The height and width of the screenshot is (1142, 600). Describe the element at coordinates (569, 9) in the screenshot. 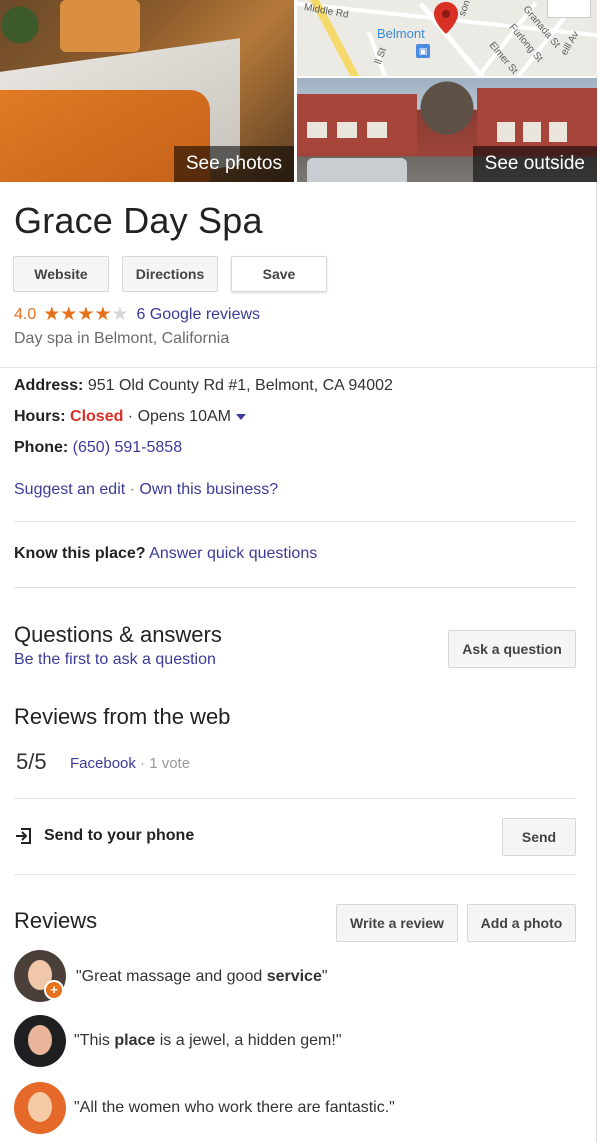

I see `expand-map-icon` at that location.